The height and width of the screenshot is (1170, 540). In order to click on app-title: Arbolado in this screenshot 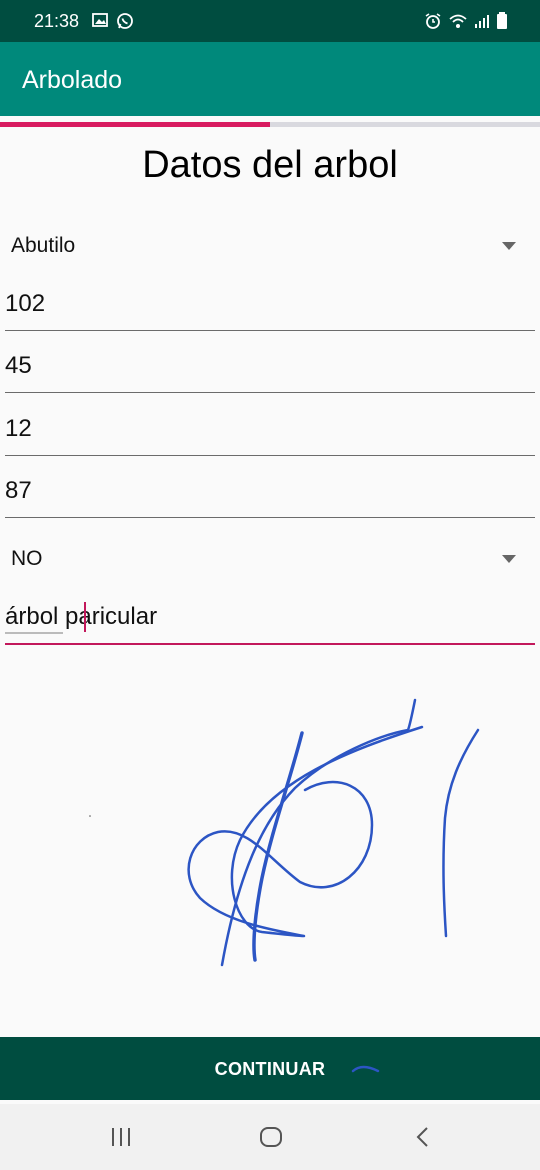, I will do `click(72, 80)`.